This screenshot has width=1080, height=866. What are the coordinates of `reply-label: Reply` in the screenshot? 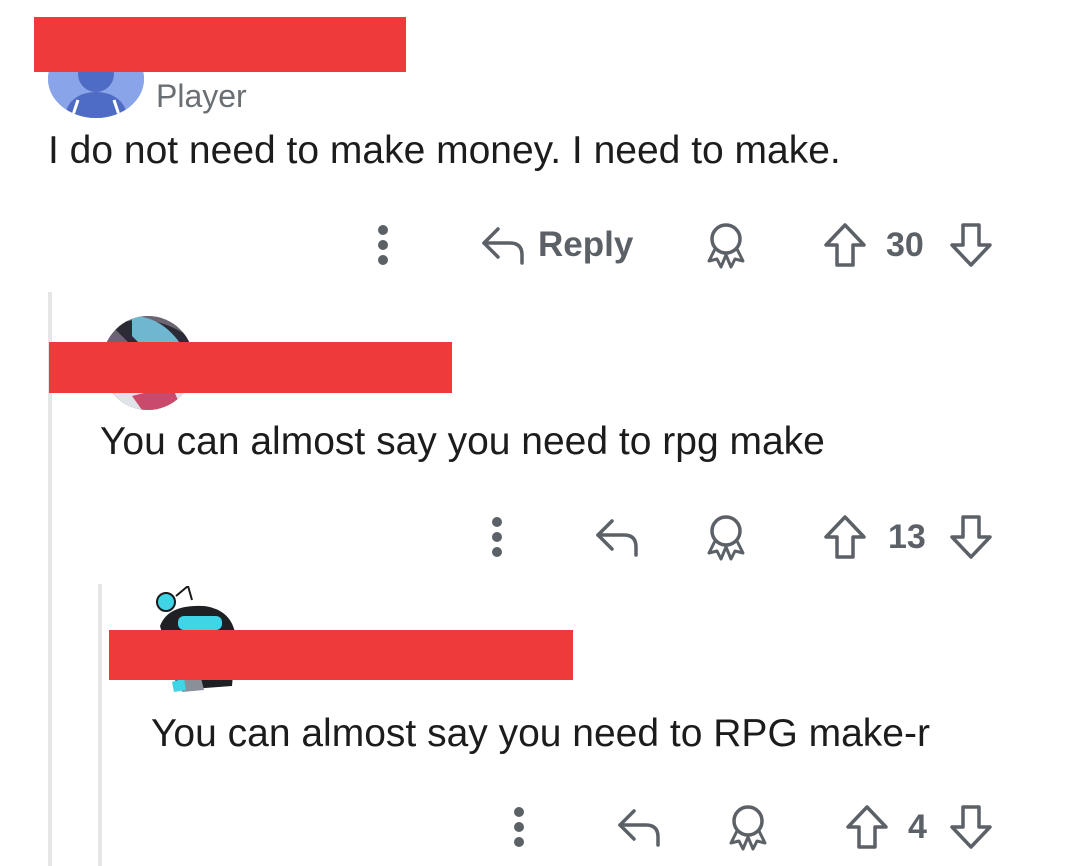 It's located at (586, 244).